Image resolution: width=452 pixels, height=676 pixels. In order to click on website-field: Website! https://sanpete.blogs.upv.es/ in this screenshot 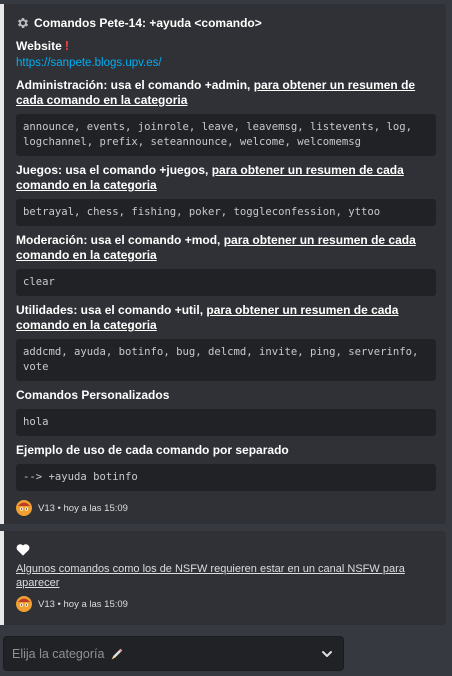, I will do `click(226, 54)`.